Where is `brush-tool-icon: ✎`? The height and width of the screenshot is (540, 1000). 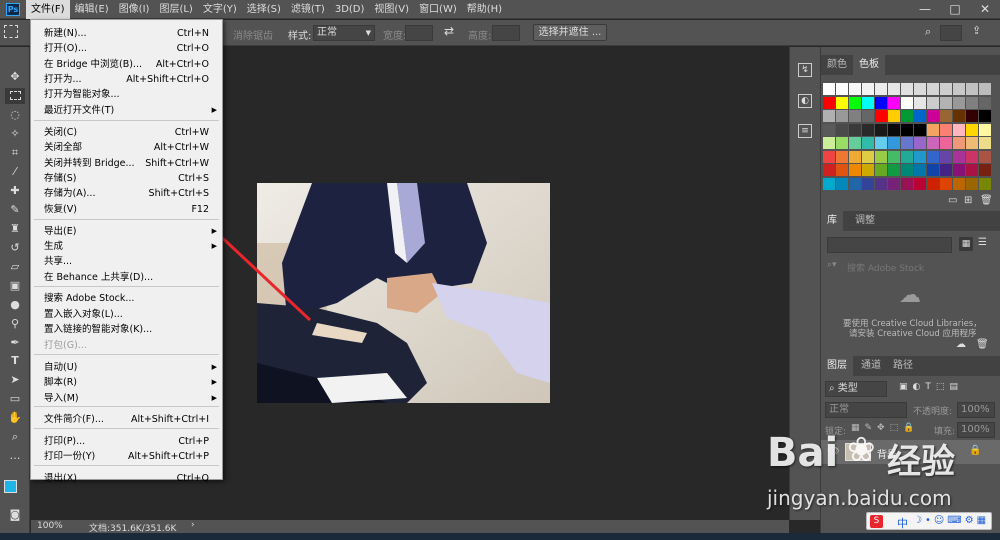 brush-tool-icon: ✎ is located at coordinates (15, 210).